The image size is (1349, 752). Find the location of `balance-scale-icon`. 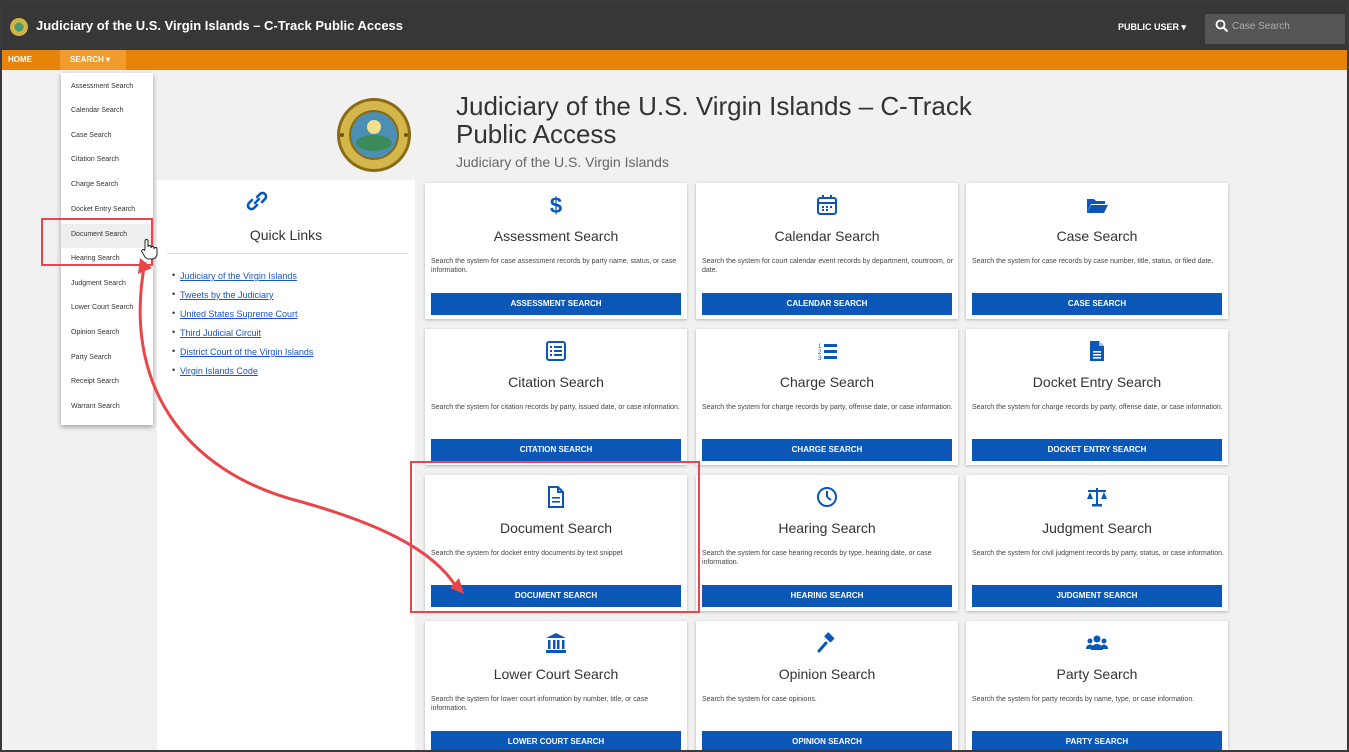

balance-scale-icon is located at coordinates (1097, 497).